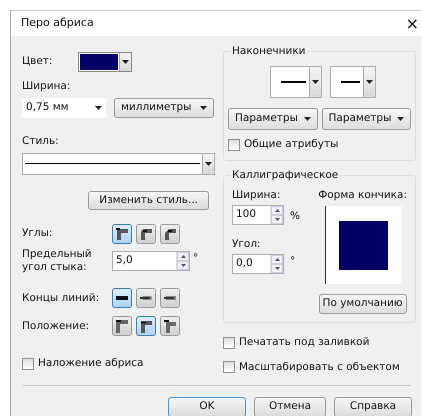 The width and height of the screenshot is (422, 416). I want to click on dialog-button: OK, so click(207, 406).